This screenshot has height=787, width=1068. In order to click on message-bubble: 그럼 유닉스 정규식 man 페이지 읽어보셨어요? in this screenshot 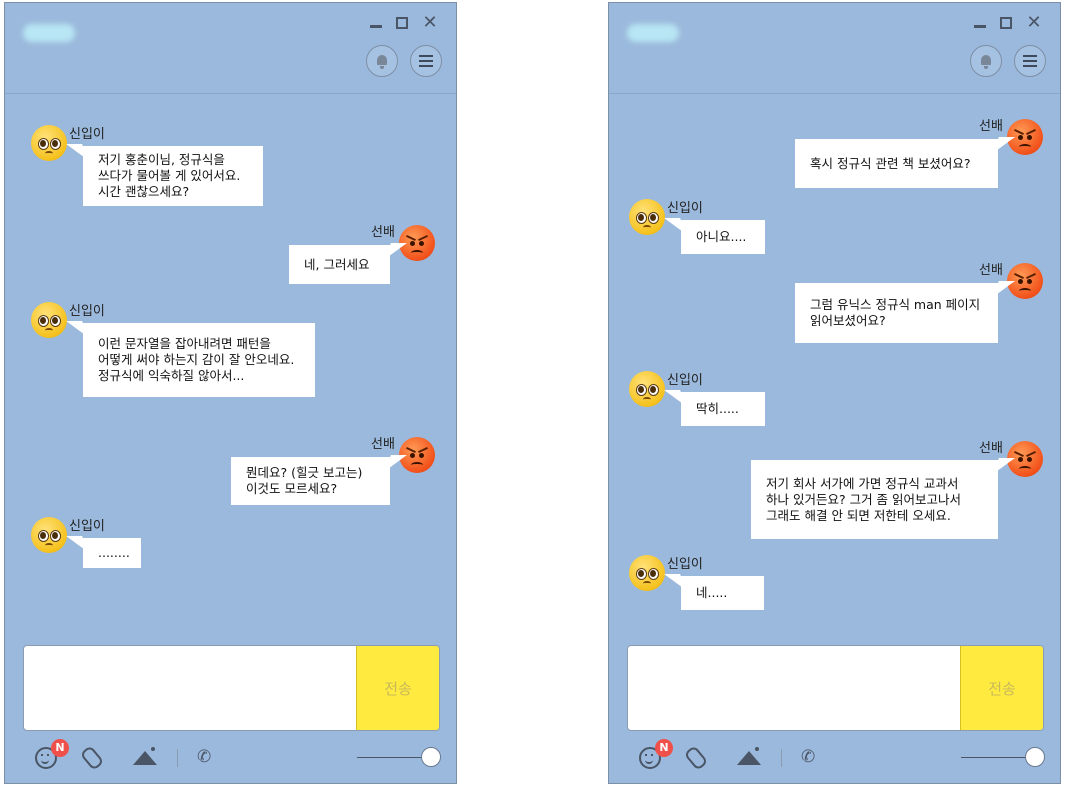, I will do `click(896, 313)`.